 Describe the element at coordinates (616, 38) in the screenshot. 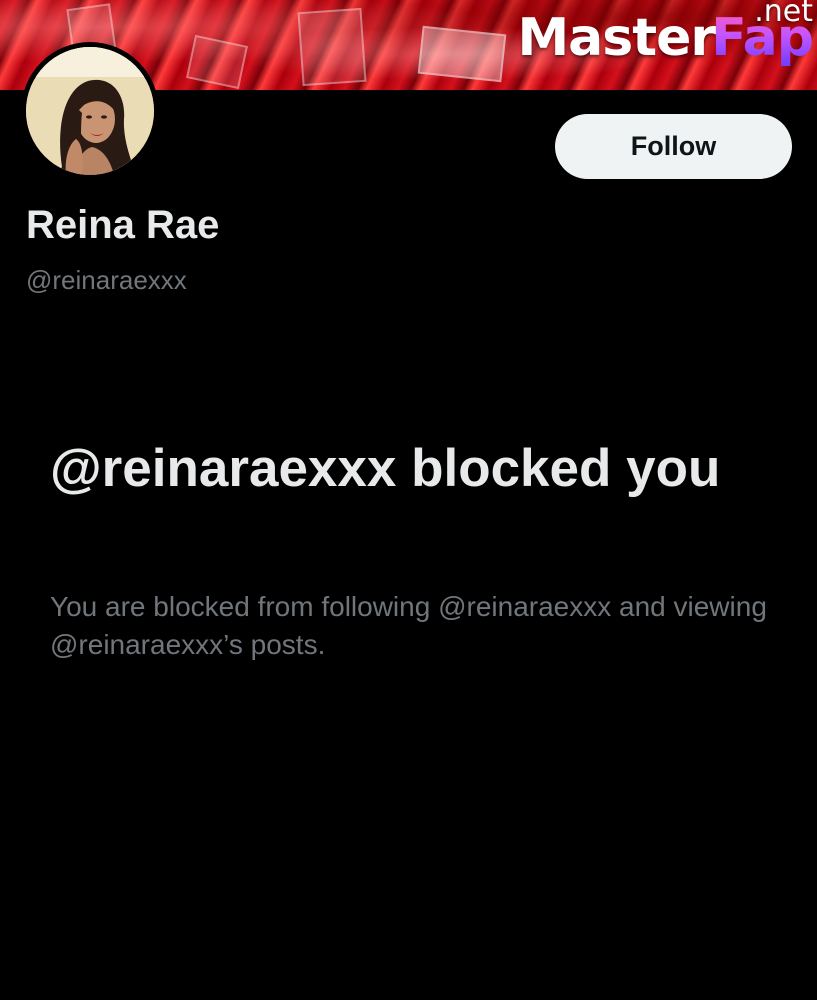

I see `watermark-main: Master` at that location.